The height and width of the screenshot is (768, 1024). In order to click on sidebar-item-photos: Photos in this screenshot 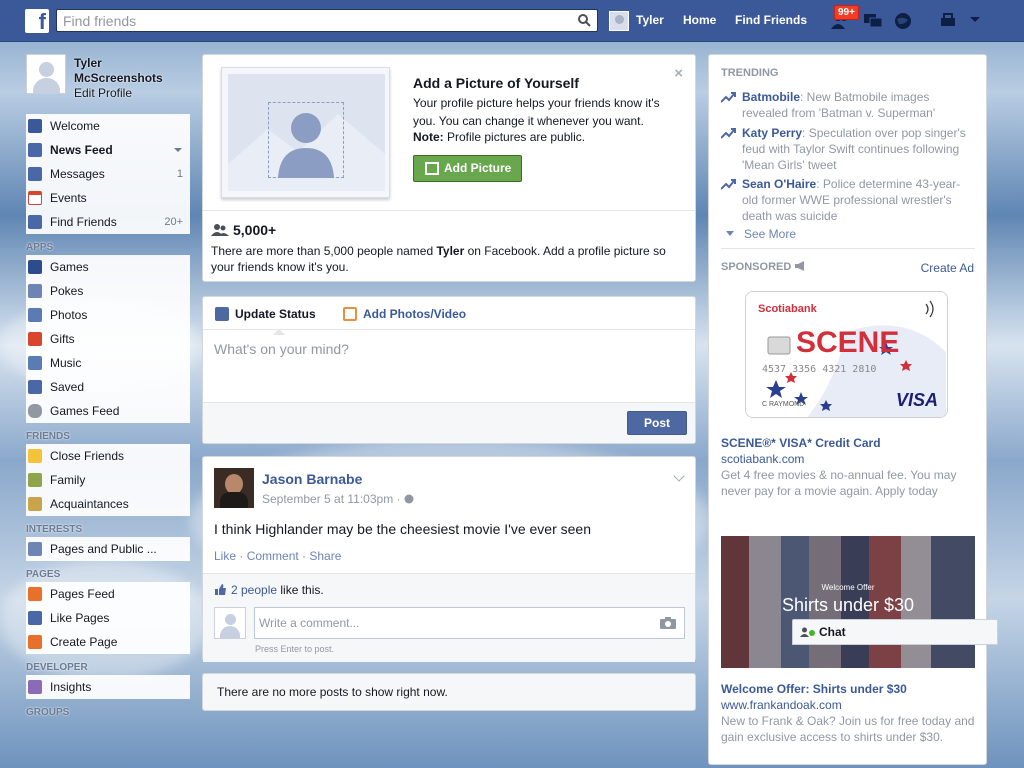, I will do `click(108, 315)`.